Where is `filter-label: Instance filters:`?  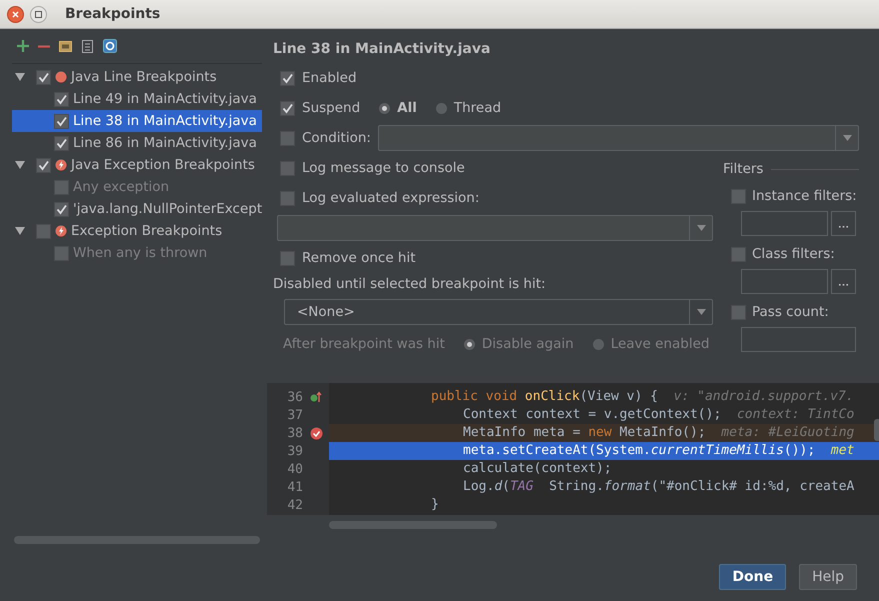 filter-label: Instance filters: is located at coordinates (804, 196).